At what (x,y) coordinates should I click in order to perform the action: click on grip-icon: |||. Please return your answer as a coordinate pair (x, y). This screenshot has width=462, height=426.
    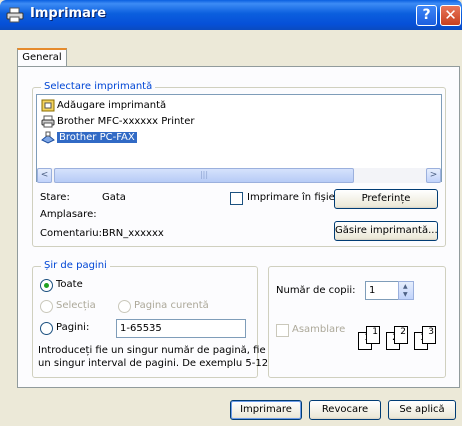
    Looking at the image, I should click on (204, 174).